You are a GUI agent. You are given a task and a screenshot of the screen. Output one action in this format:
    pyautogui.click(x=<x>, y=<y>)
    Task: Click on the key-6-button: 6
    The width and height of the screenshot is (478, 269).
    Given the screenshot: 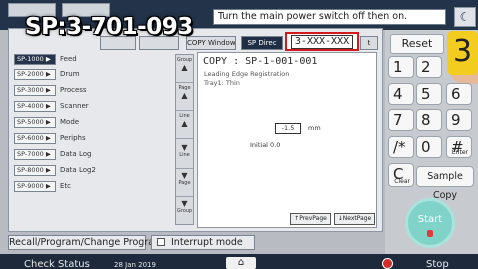 What is the action you would take?
    pyautogui.click(x=459, y=94)
    